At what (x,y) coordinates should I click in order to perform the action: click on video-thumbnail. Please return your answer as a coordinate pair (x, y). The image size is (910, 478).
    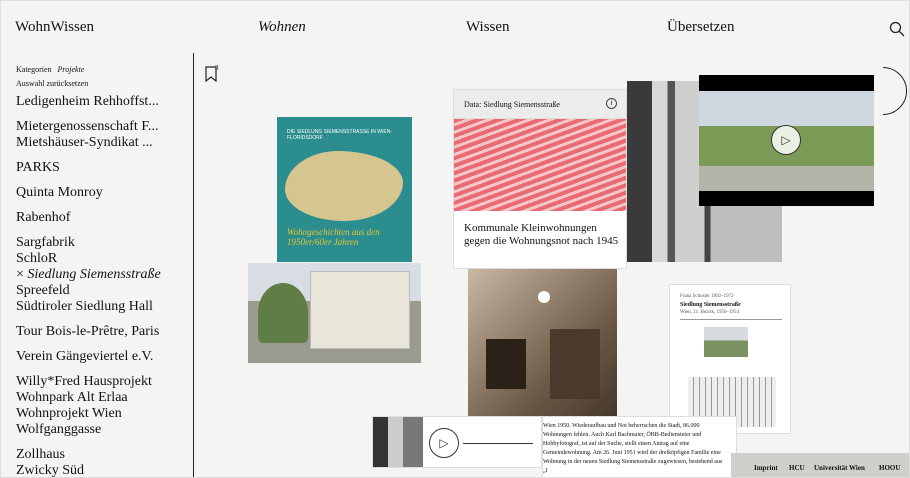
    Looking at the image, I should click on (398, 442).